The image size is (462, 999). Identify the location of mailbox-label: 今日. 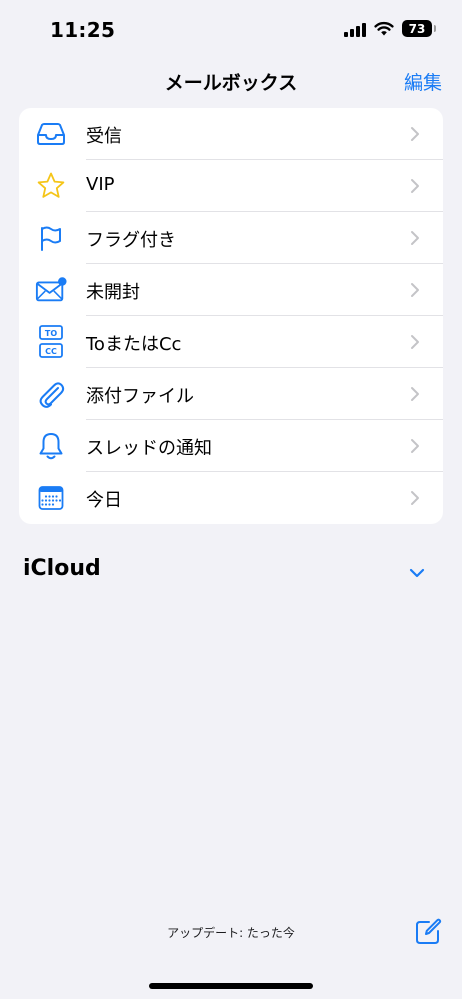
(104, 500).